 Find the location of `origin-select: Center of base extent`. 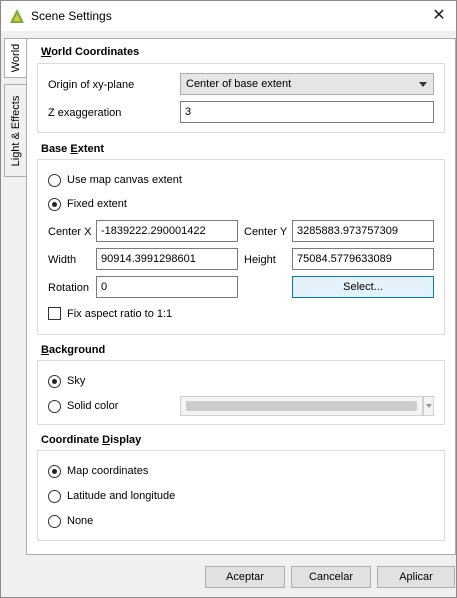

origin-select: Center of base extent is located at coordinates (307, 84).